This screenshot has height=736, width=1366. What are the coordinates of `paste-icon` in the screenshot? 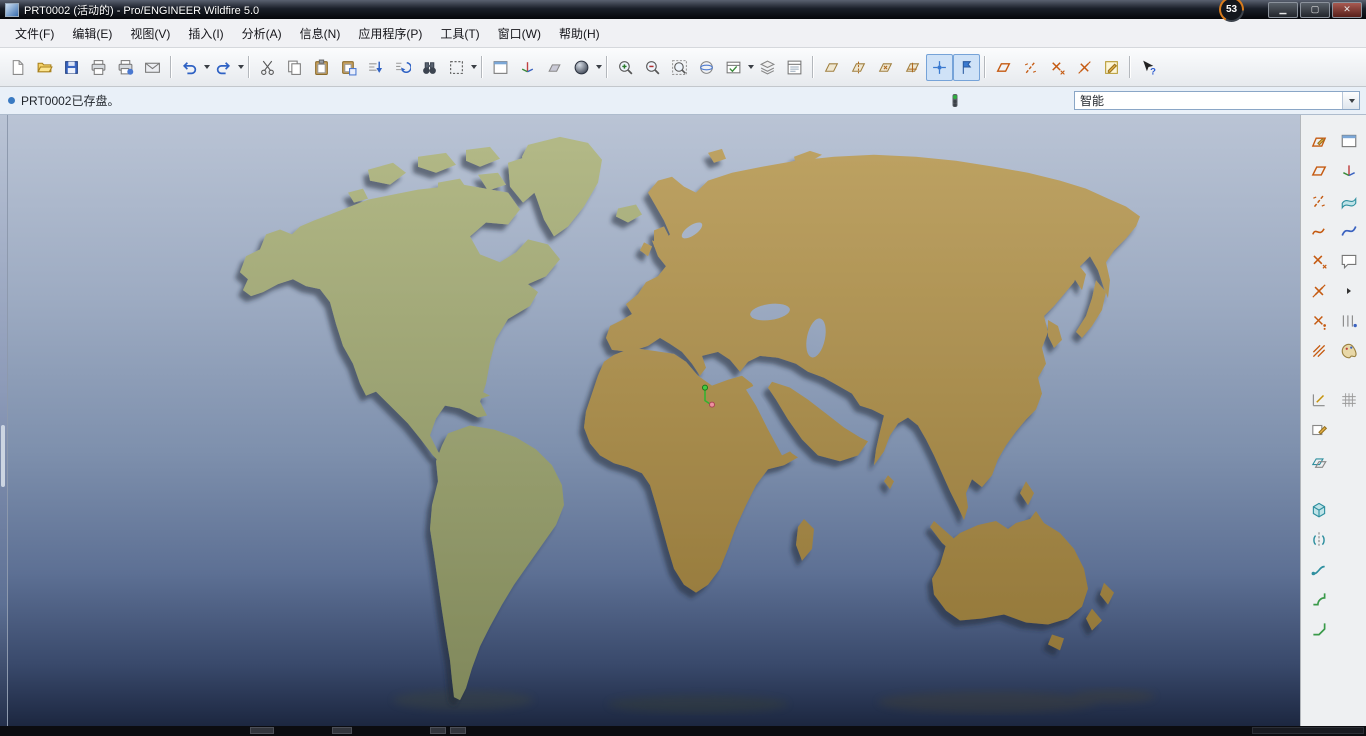 It's located at (321, 67).